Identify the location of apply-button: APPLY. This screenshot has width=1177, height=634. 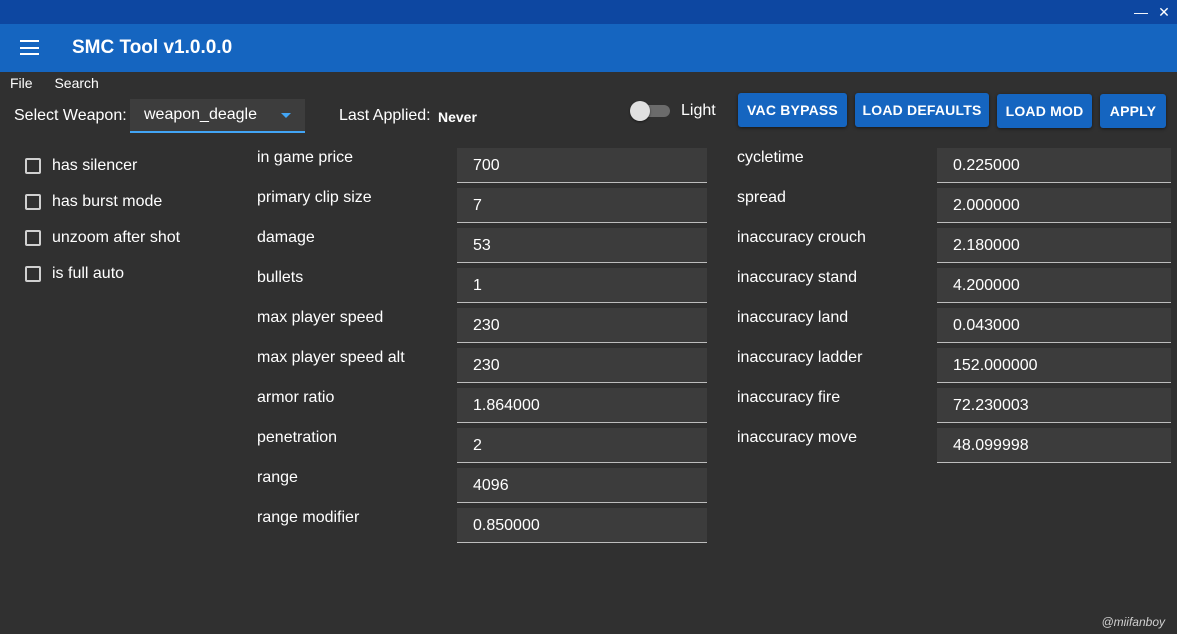
(1133, 111).